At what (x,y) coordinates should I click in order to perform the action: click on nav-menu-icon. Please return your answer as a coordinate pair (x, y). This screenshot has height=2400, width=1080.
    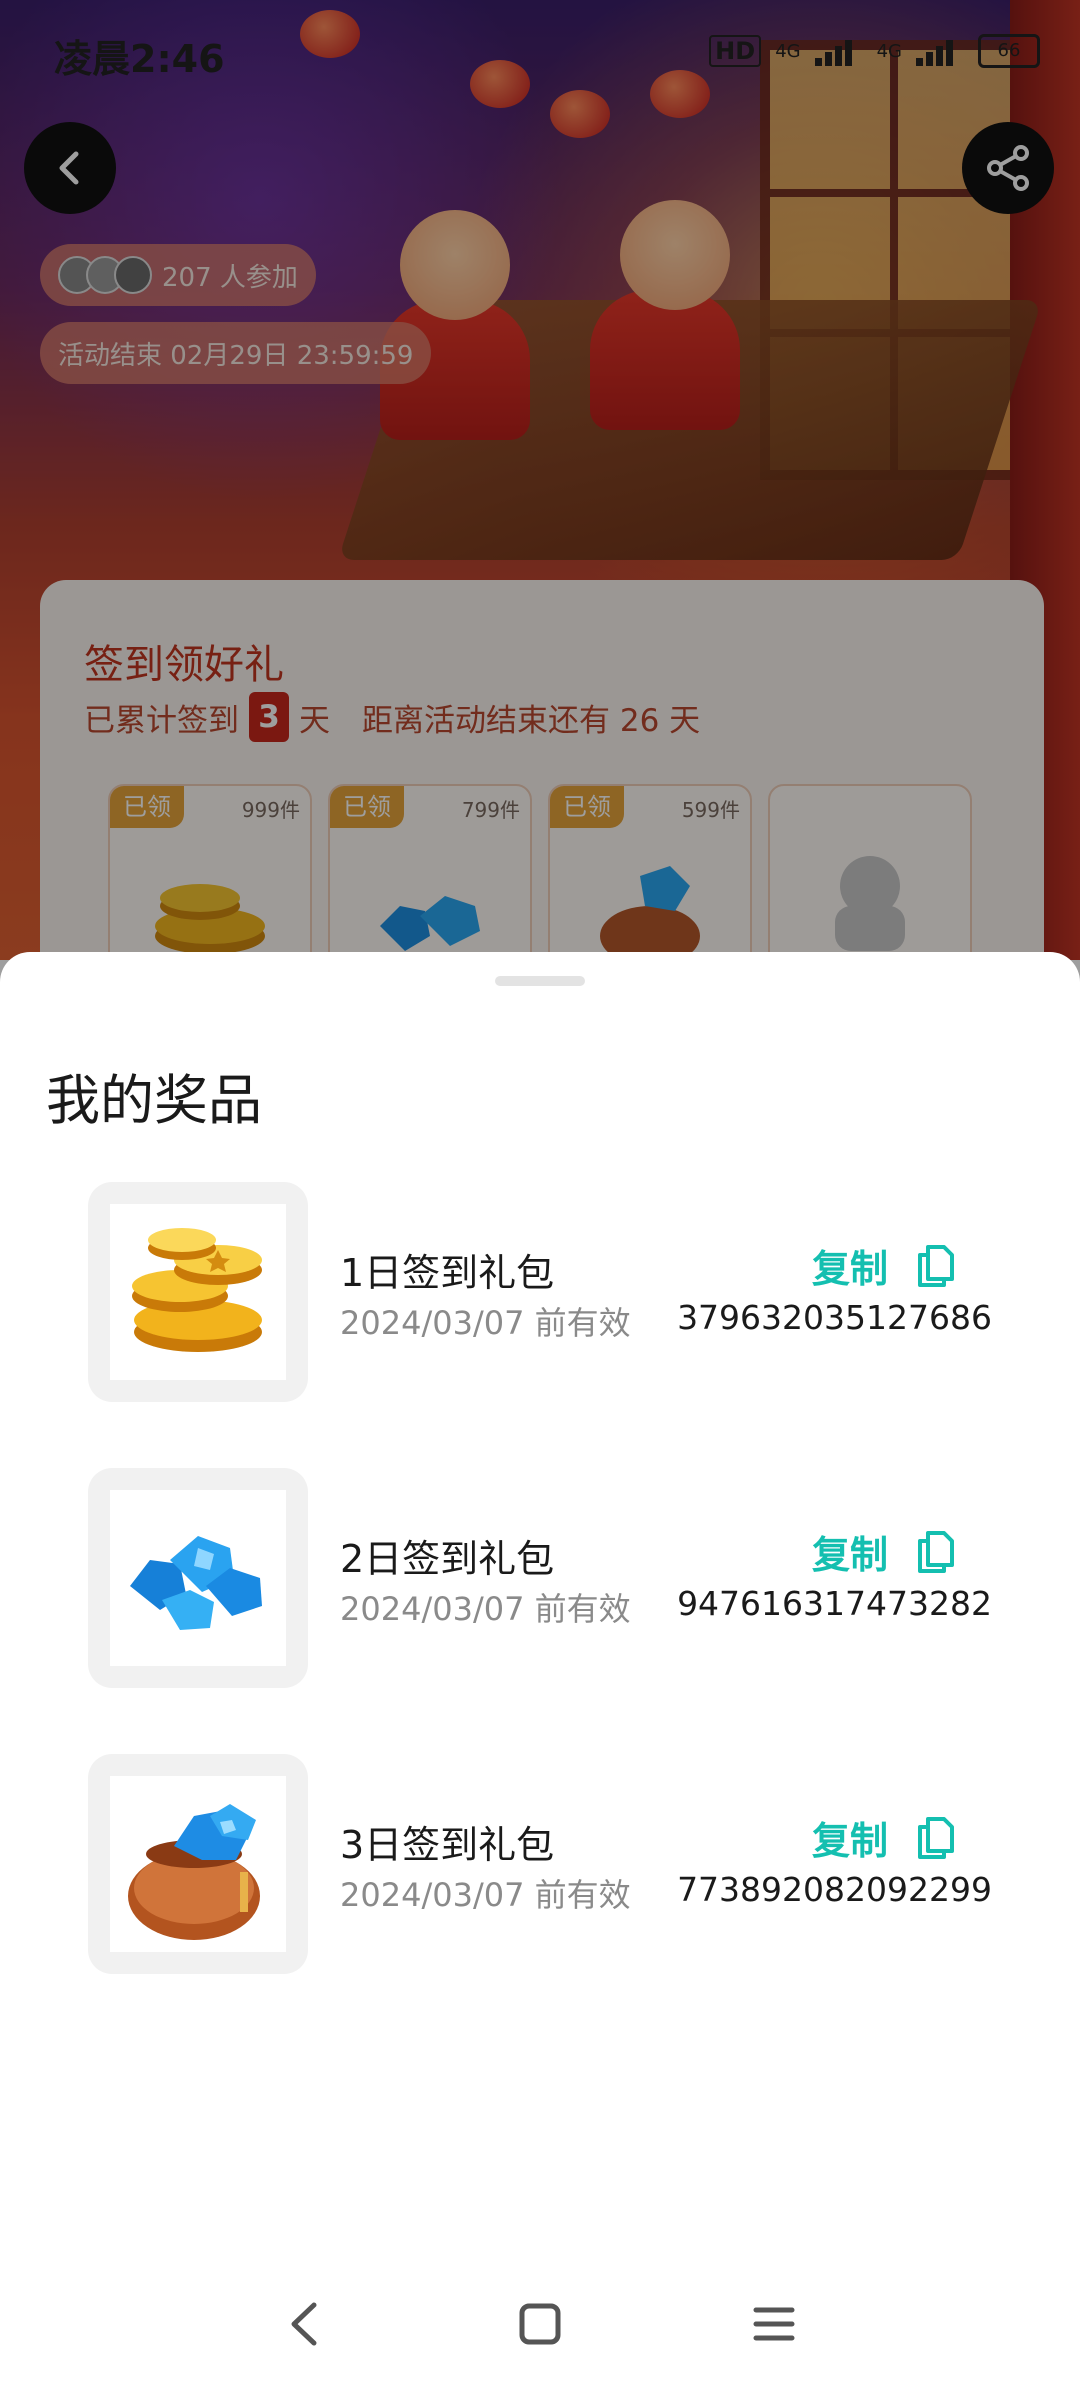
    Looking at the image, I should click on (774, 2324).